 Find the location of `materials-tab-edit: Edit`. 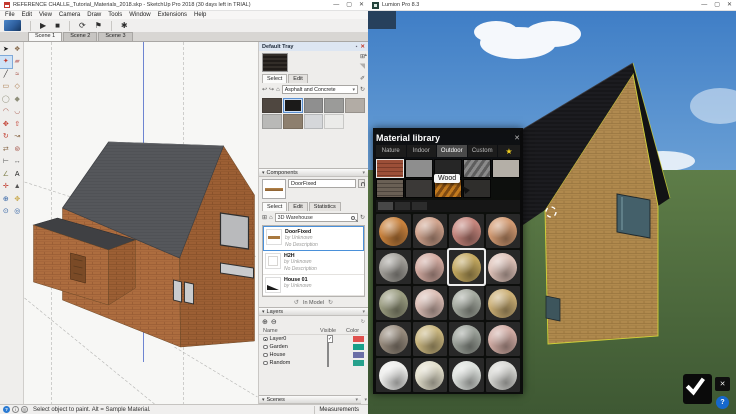

materials-tab-edit: Edit is located at coordinates (298, 78).